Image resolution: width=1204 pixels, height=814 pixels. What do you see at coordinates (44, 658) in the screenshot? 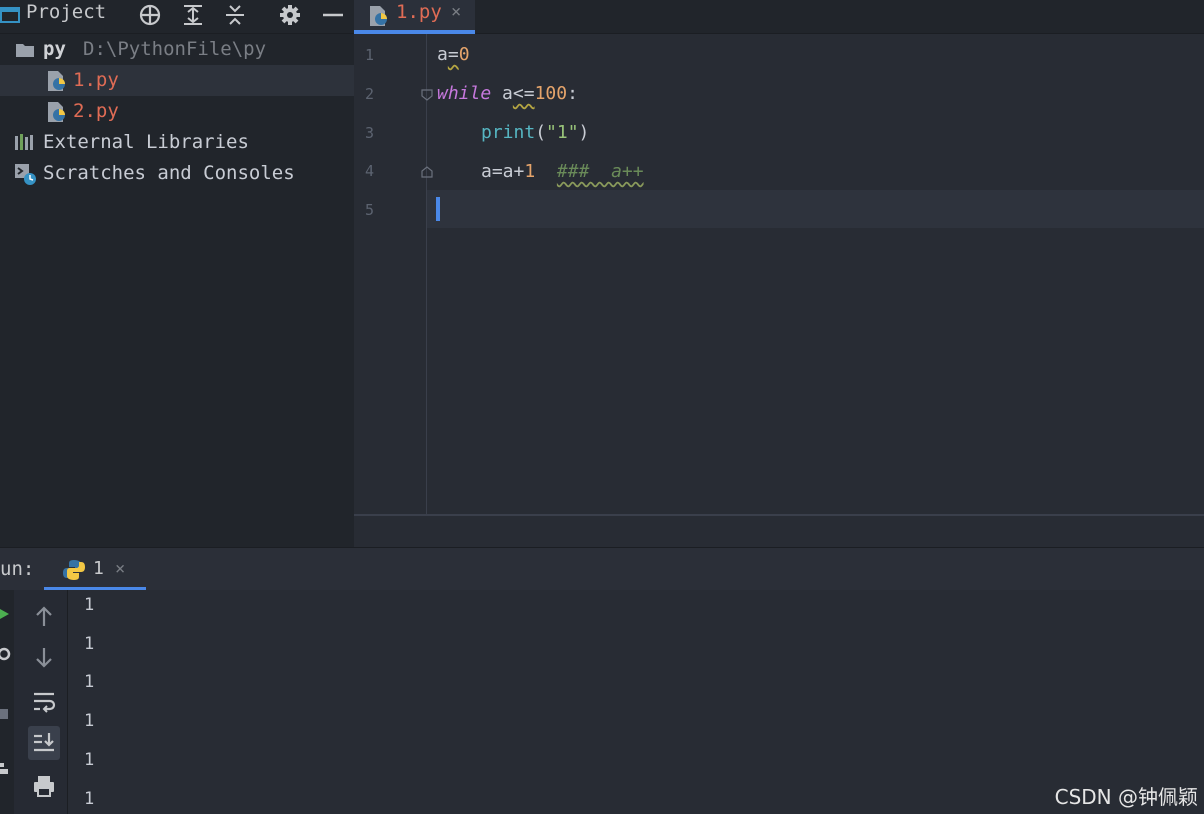
I see `arrow-down-icon` at bounding box center [44, 658].